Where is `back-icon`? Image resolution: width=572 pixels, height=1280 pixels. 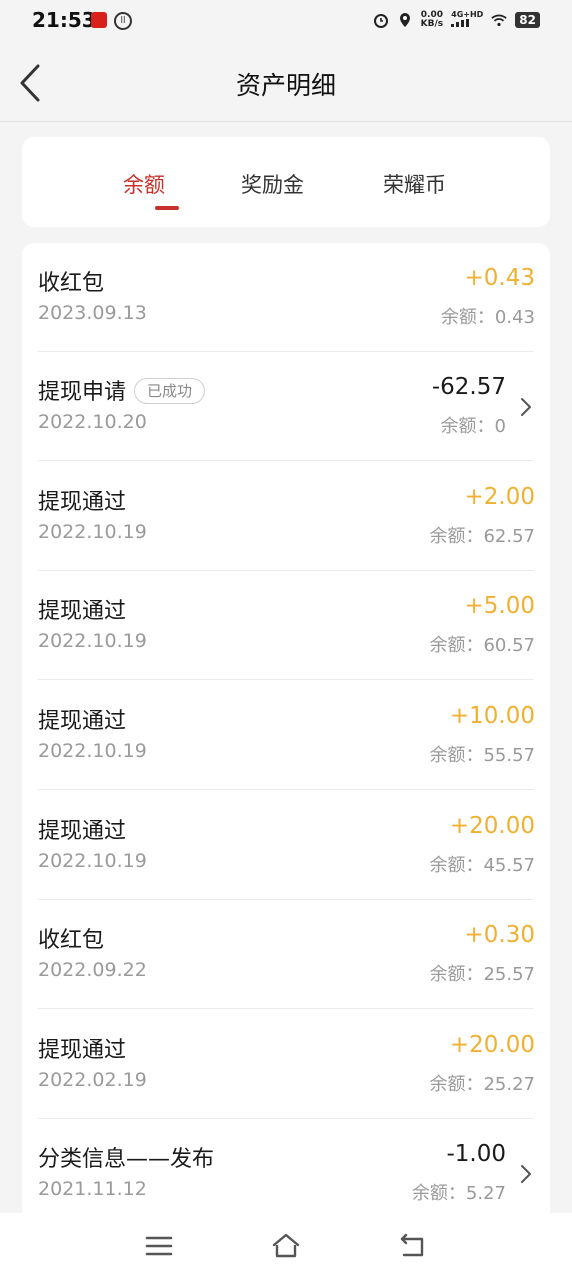
back-icon is located at coordinates (413, 1246).